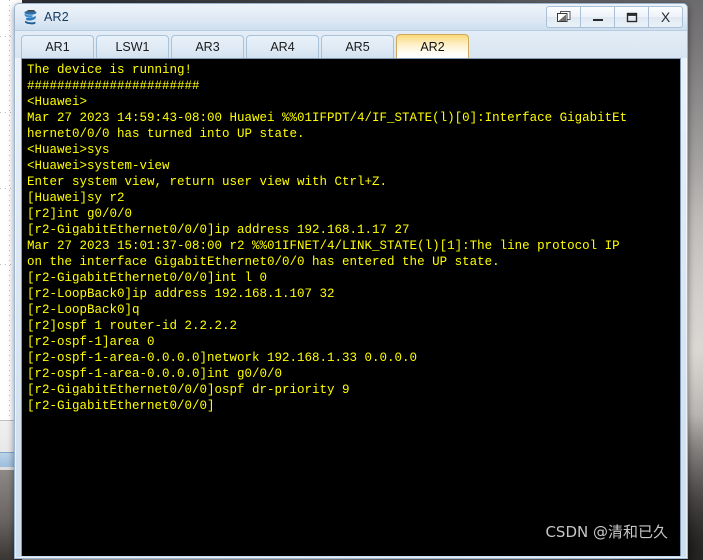  I want to click on tab-lsw1: LSW1, so click(132, 46).